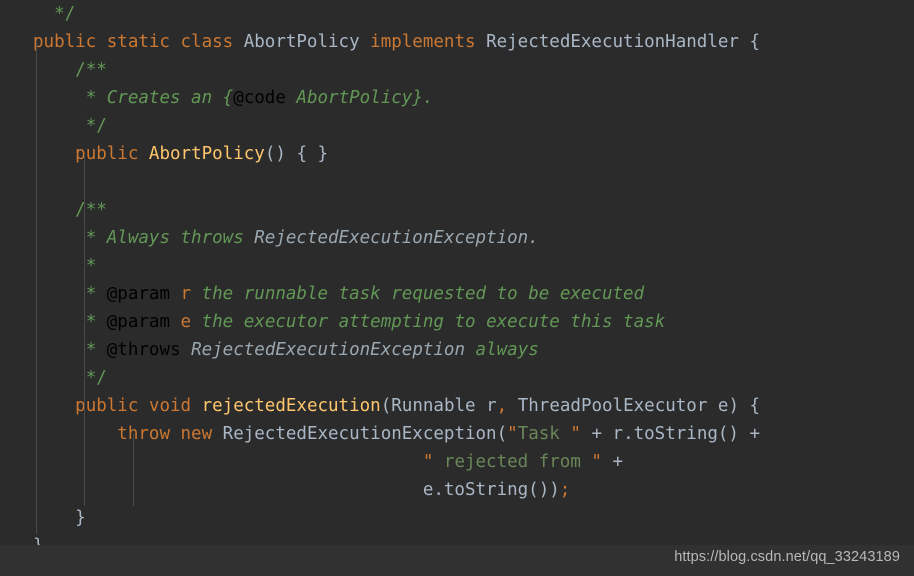 The width and height of the screenshot is (914, 576). Describe the element at coordinates (259, 98) in the screenshot. I see `code-token: @code` at that location.